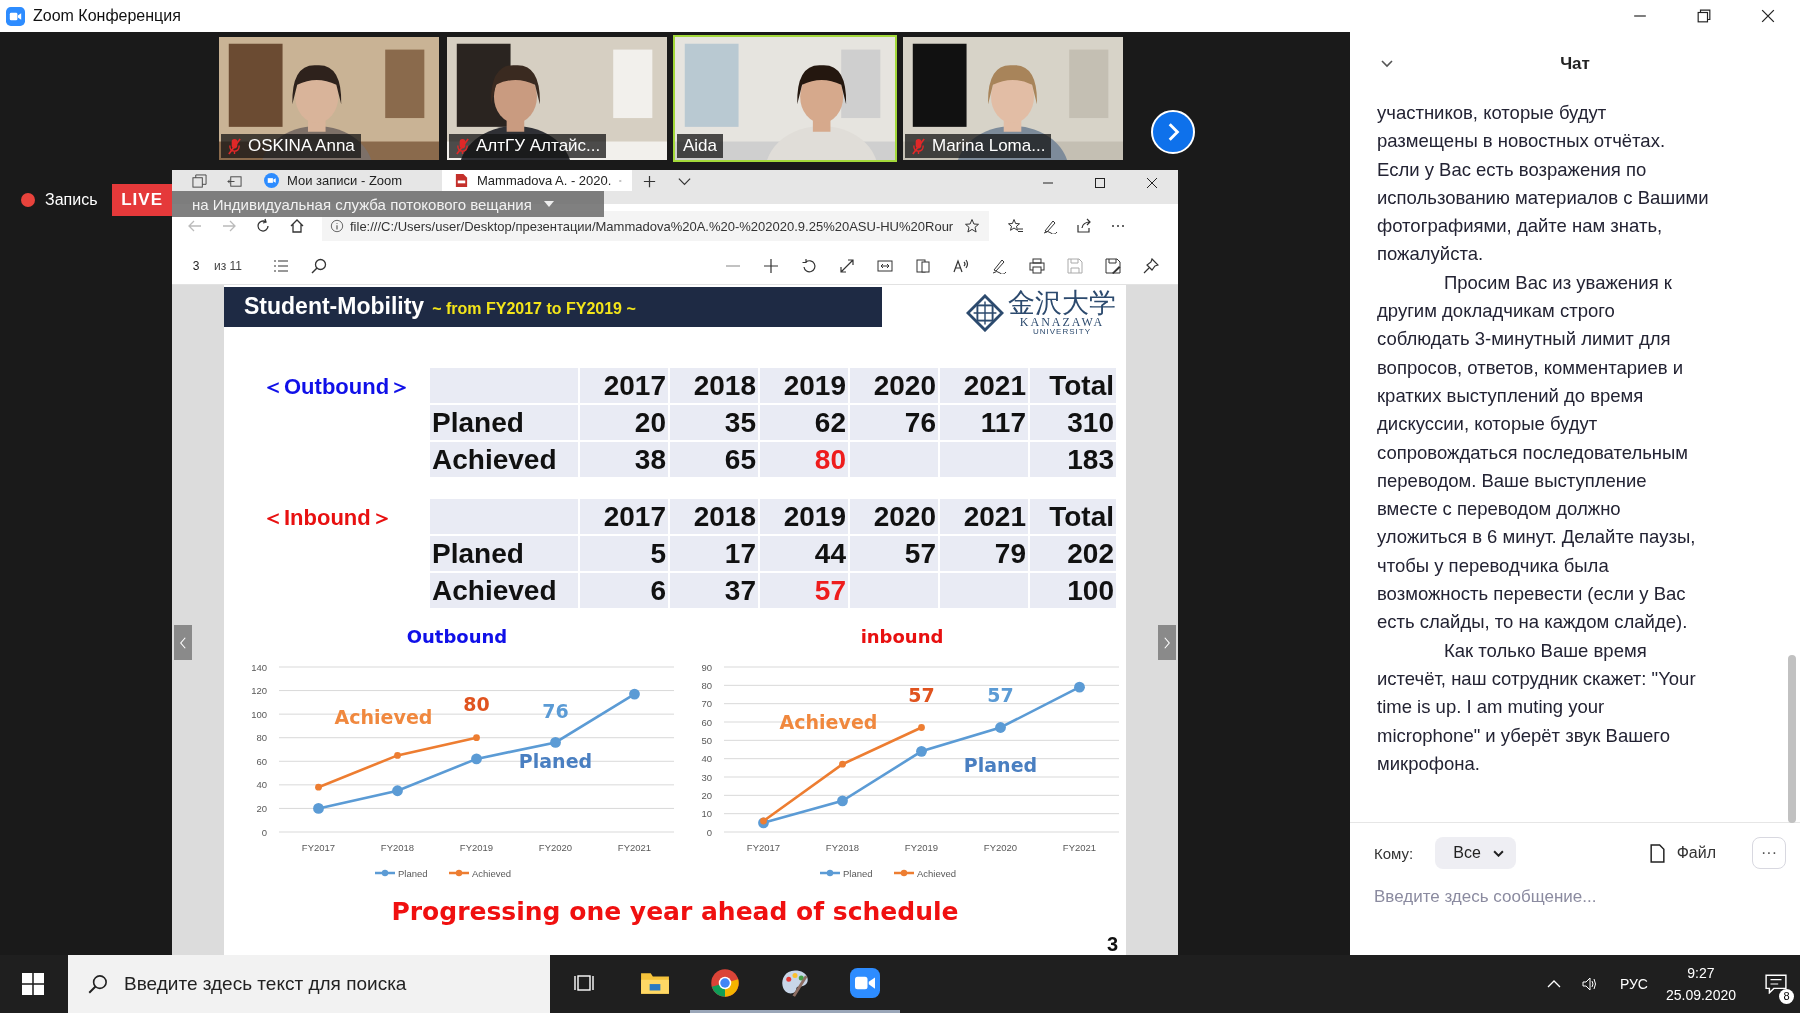  Describe the element at coordinates (327, 518) in the screenshot. I see `section-label: ＜Inbound＞` at that location.